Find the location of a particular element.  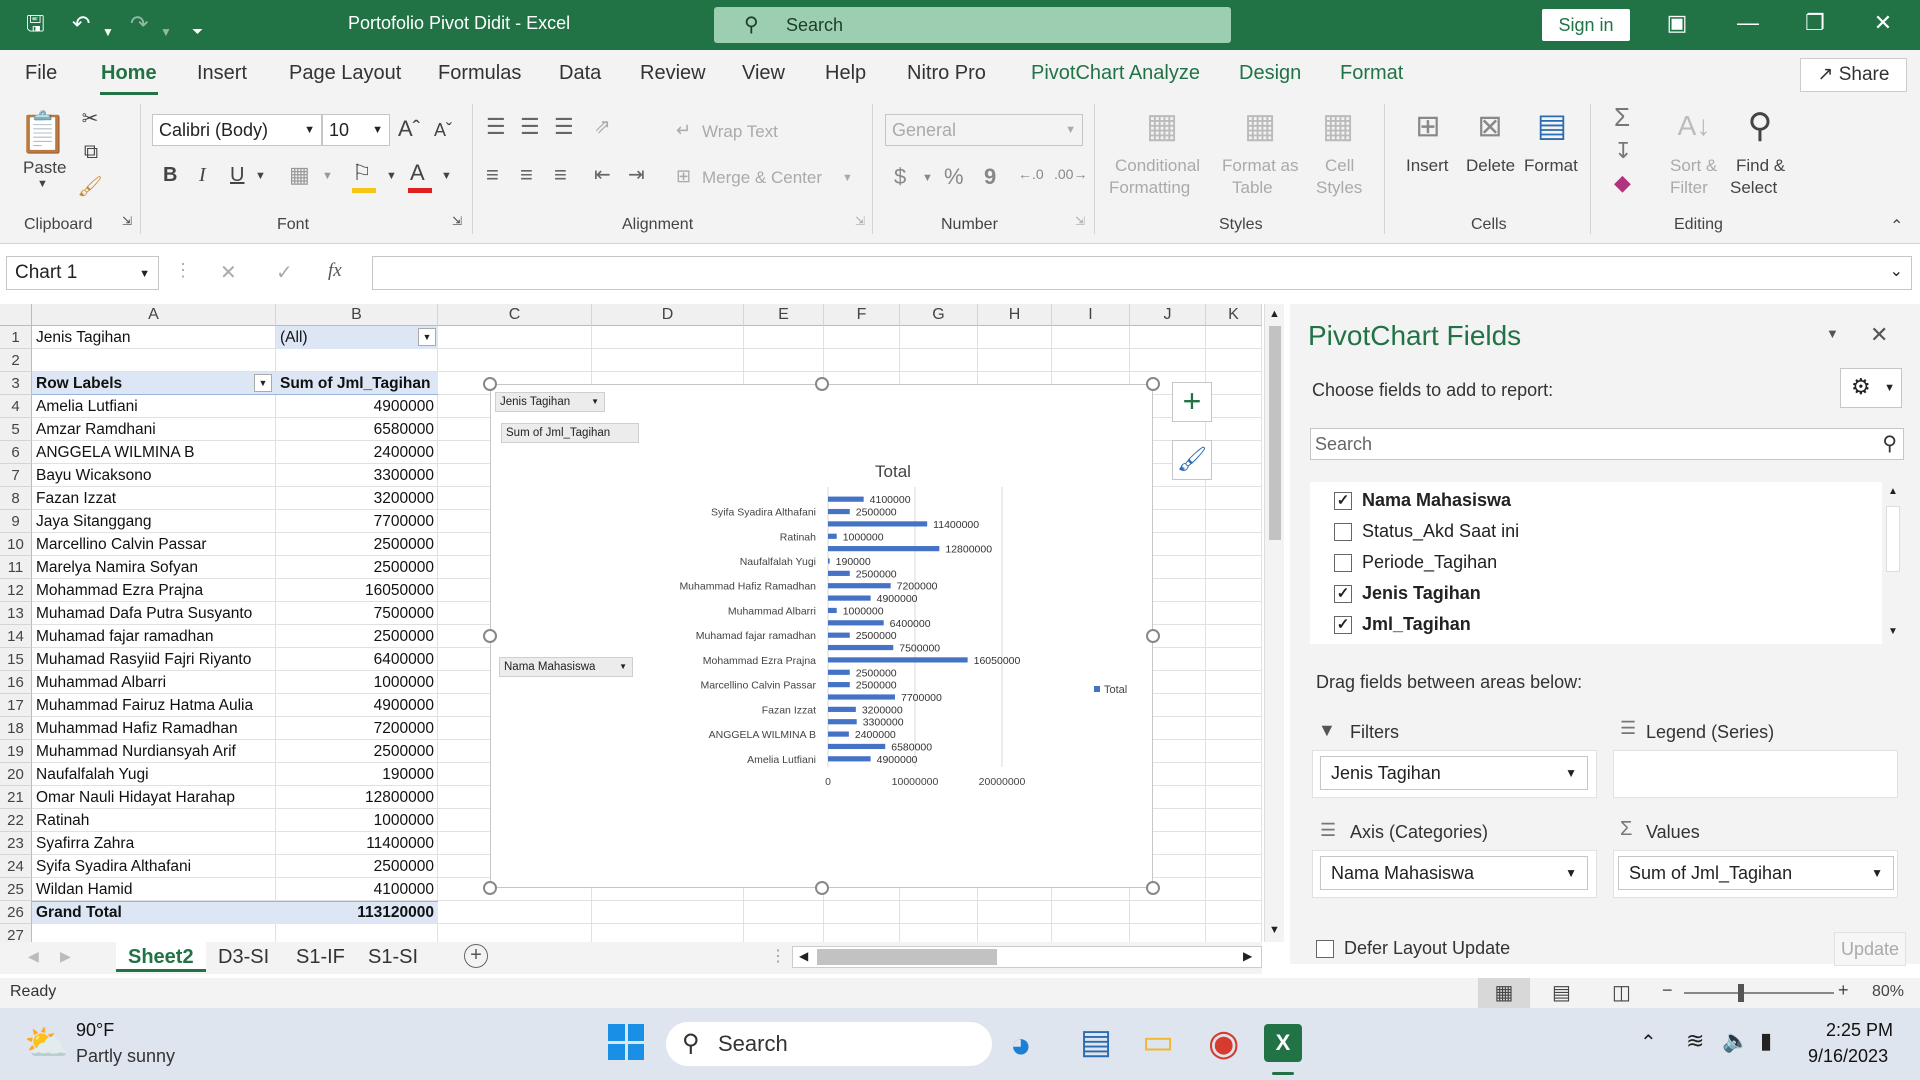

splitter-icon: ⋮ is located at coordinates (778, 956).